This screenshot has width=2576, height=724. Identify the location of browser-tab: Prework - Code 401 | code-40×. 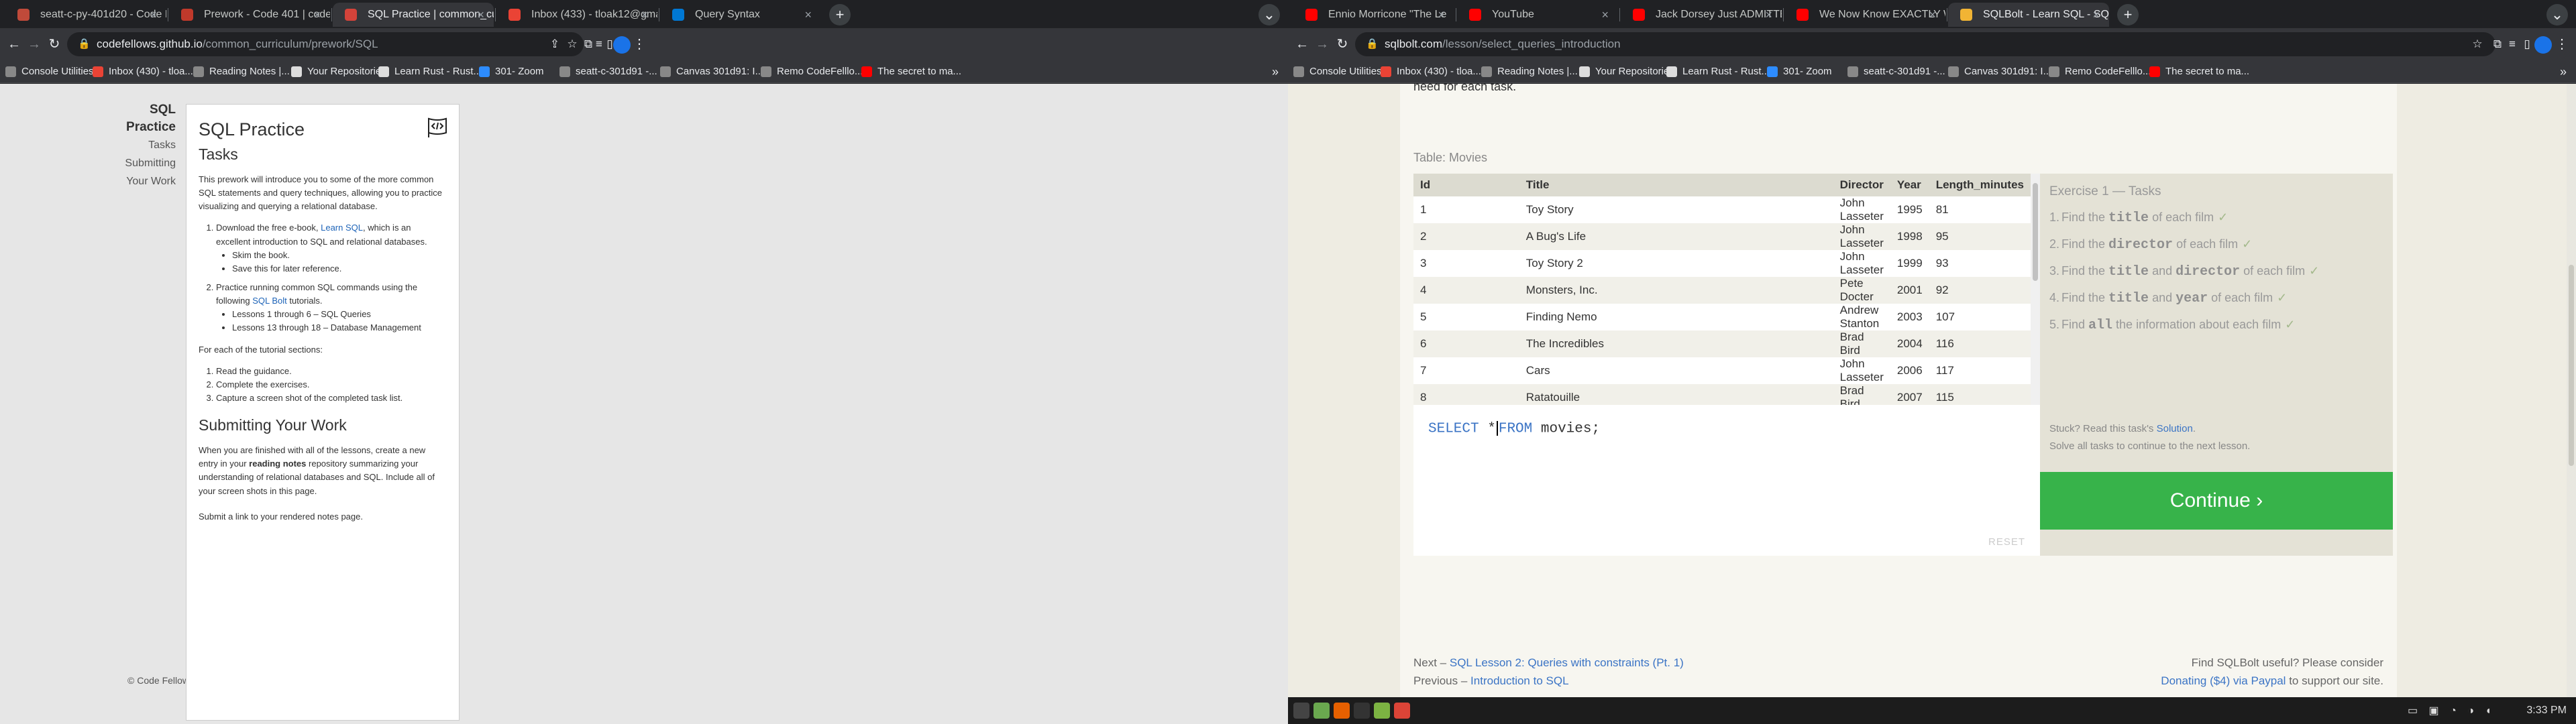
(249, 15).